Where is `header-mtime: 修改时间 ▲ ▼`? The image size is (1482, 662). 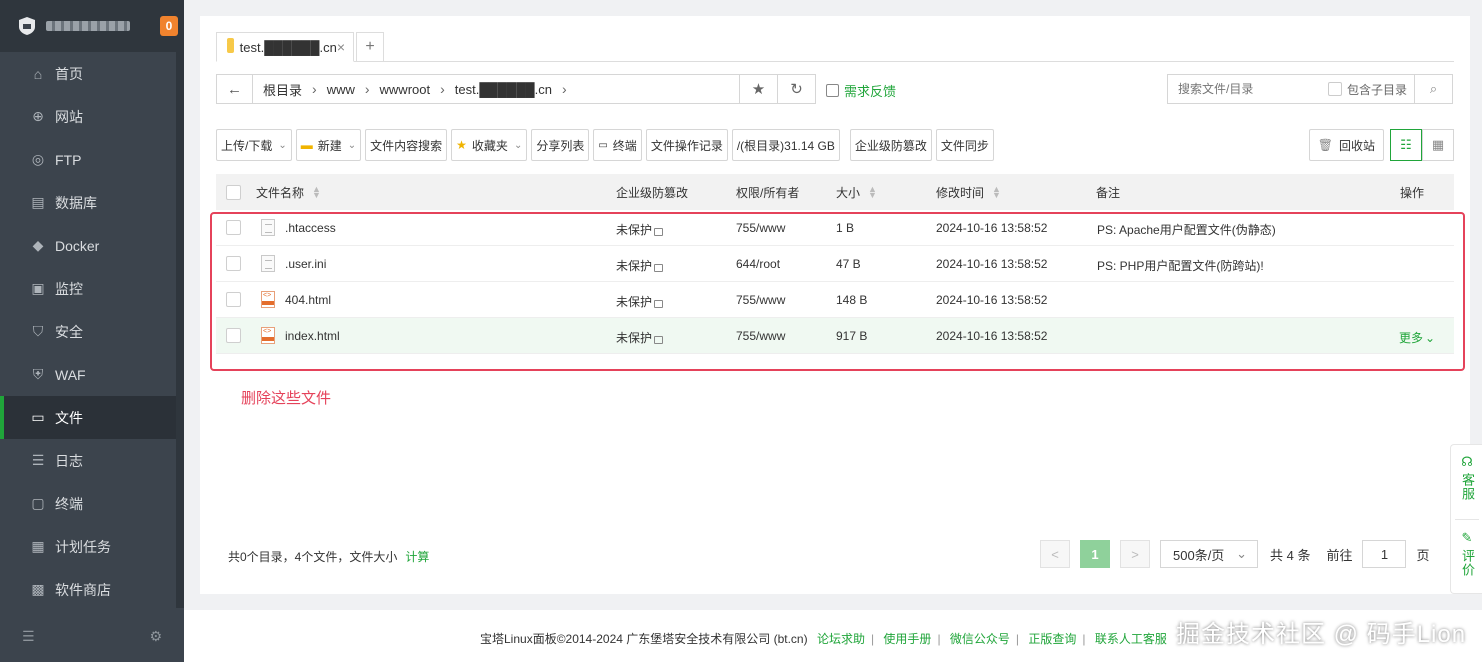 header-mtime: 修改时间 ▲ ▼ is located at coordinates (968, 192).